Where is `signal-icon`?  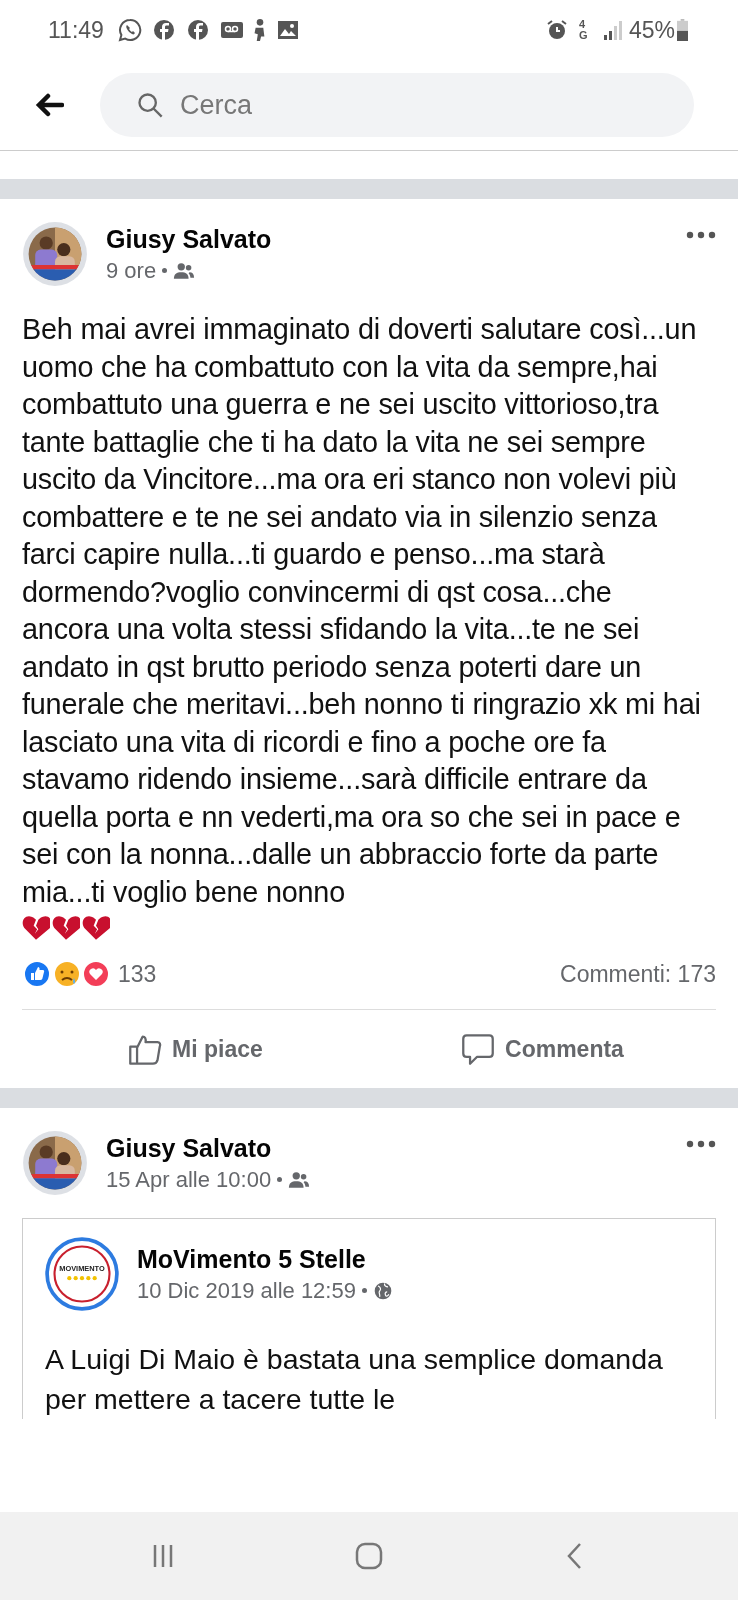 signal-icon is located at coordinates (612, 30).